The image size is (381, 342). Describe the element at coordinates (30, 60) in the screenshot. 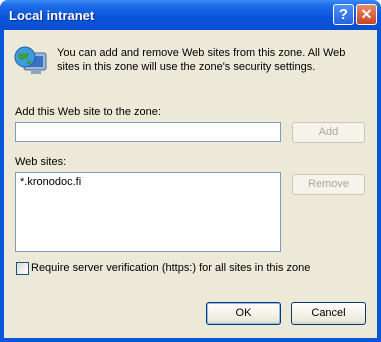

I see `globe-computer-icon` at that location.